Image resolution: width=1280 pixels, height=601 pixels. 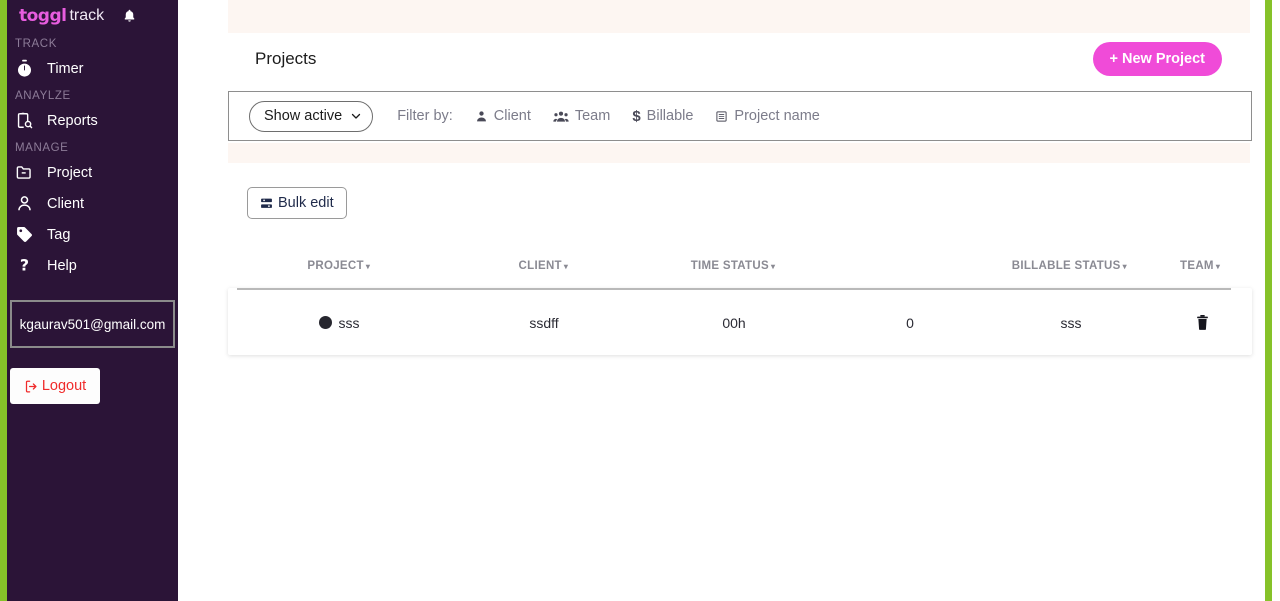 I want to click on chevron-down-icon, so click(x=356, y=116).